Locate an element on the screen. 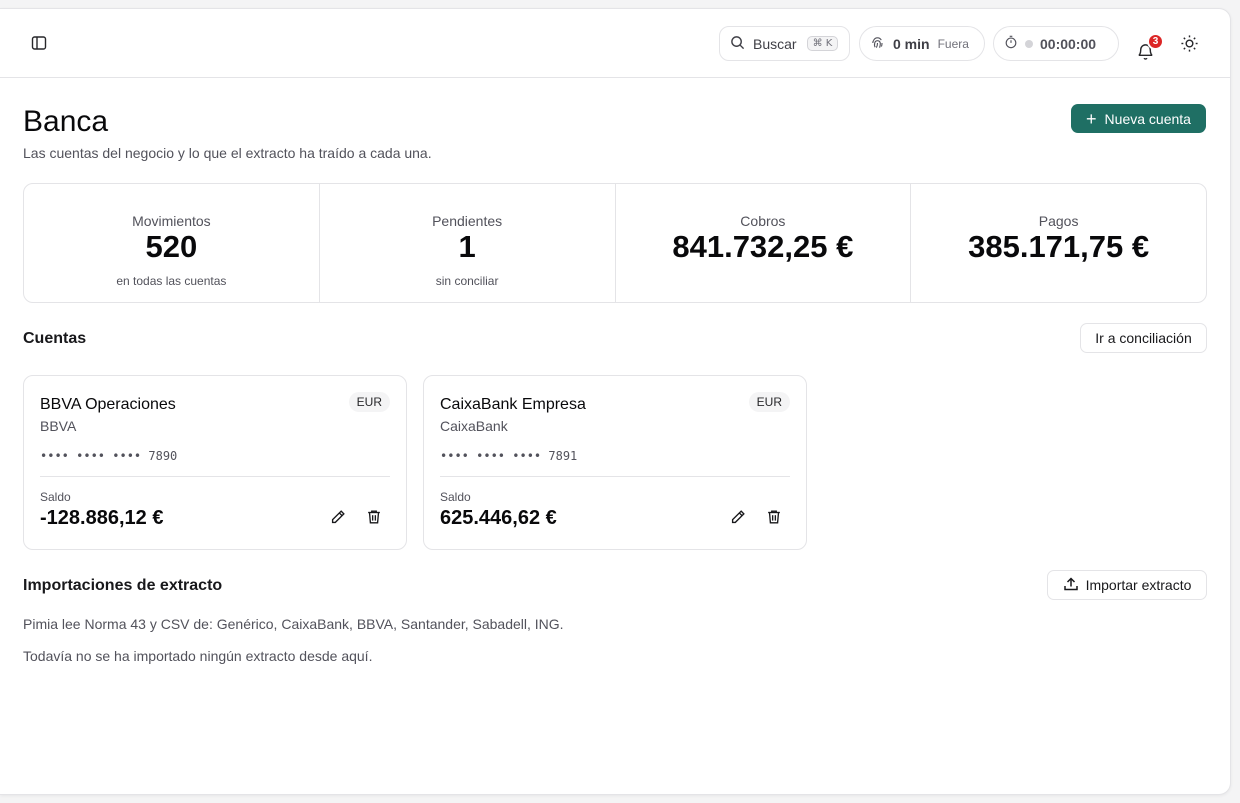 The height and width of the screenshot is (803, 1240). stat-note: sin conciliar is located at coordinates (467, 281).